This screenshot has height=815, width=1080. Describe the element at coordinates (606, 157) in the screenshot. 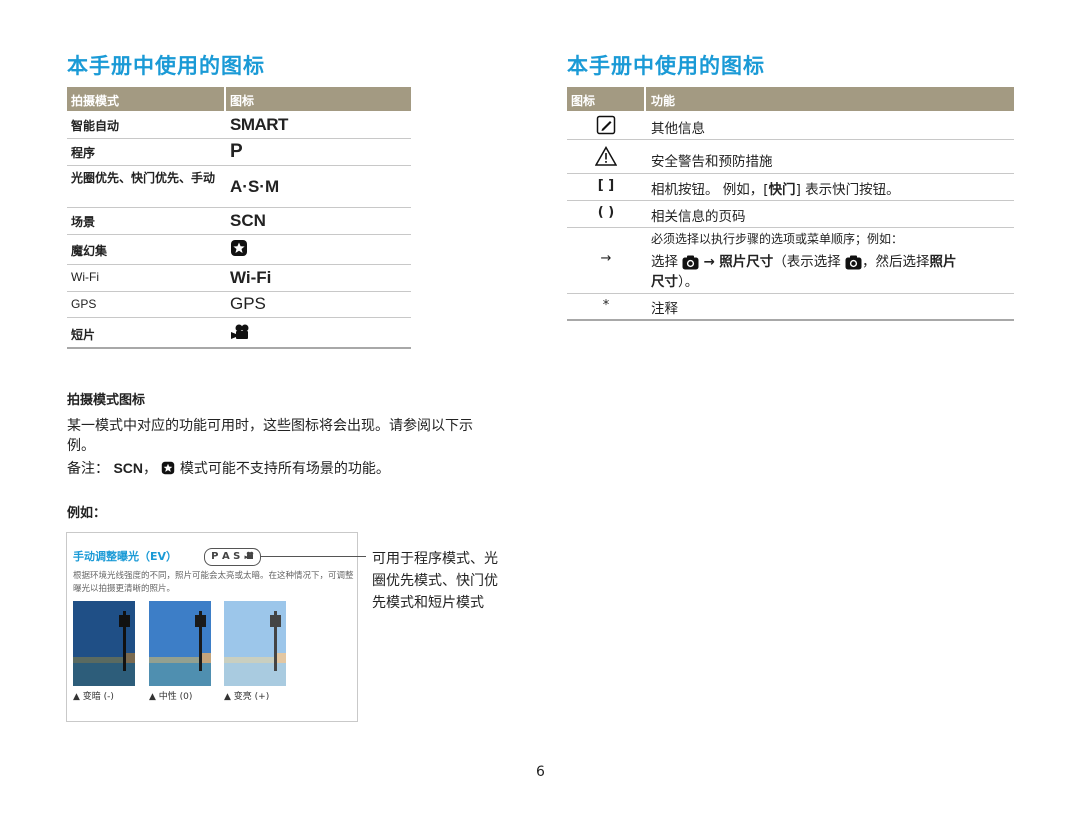

I see `warning-triangle-icon` at that location.